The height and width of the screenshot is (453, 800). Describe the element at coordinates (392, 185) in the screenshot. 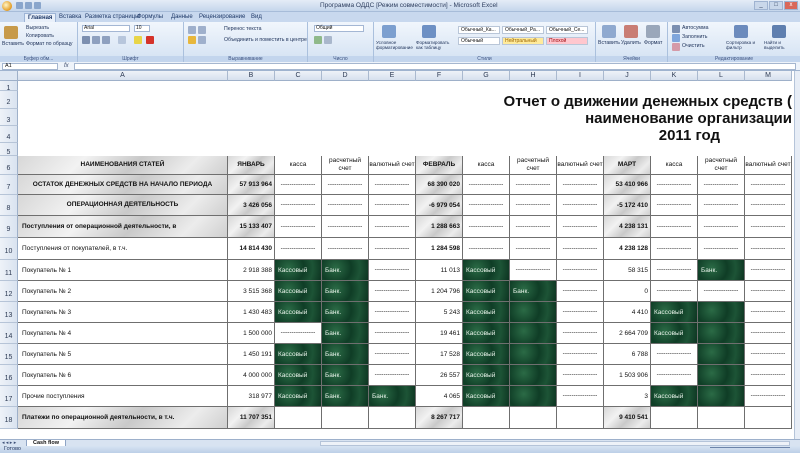

I see `cell-e7: ----------------` at that location.